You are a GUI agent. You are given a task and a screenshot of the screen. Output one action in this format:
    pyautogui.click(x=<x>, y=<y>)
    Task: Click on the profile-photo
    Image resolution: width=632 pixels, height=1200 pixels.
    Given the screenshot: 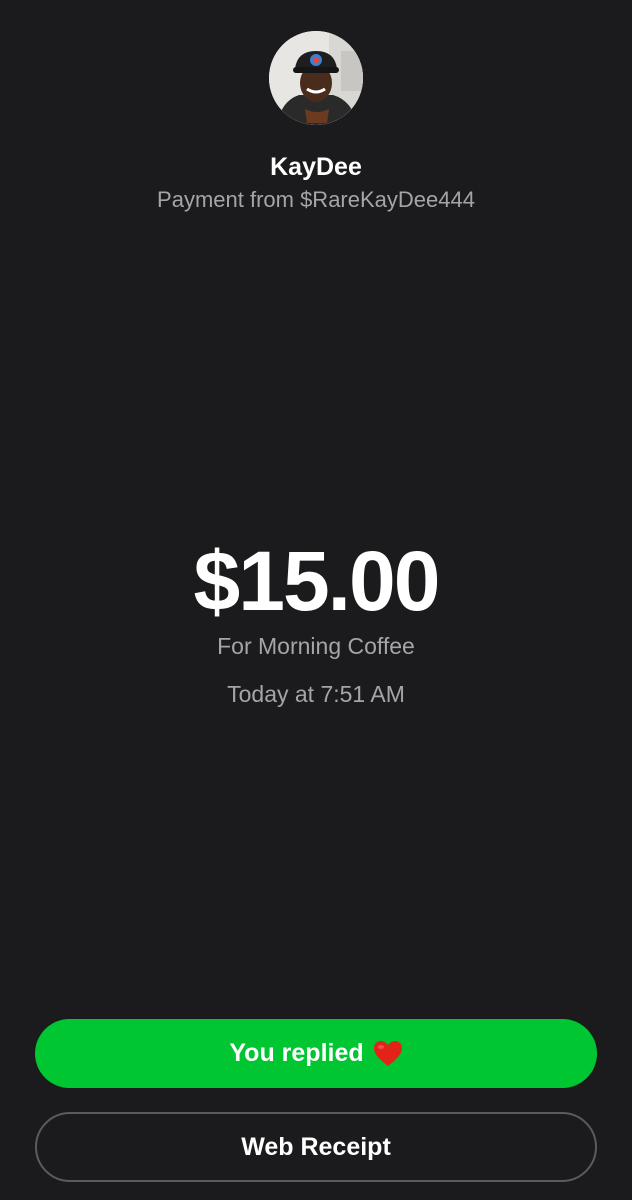 What is the action you would take?
    pyautogui.click(x=316, y=78)
    